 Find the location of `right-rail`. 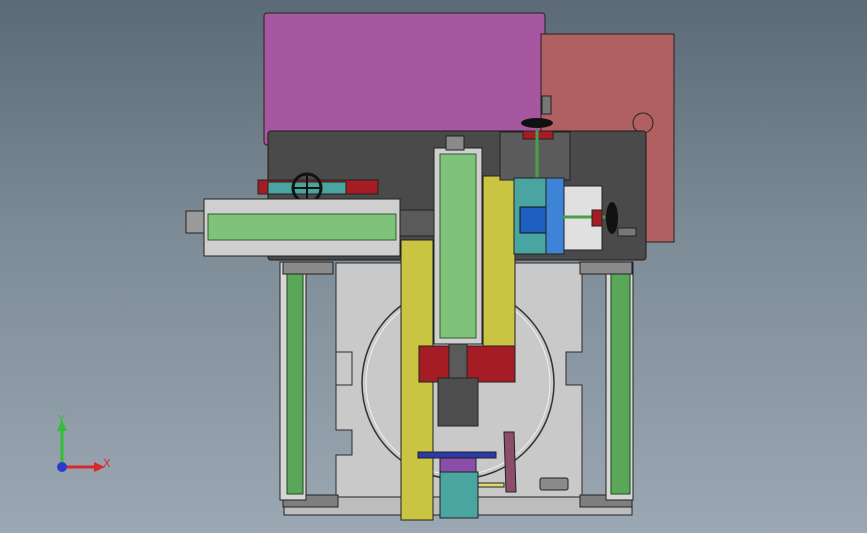

right-rail is located at coordinates (620, 383).